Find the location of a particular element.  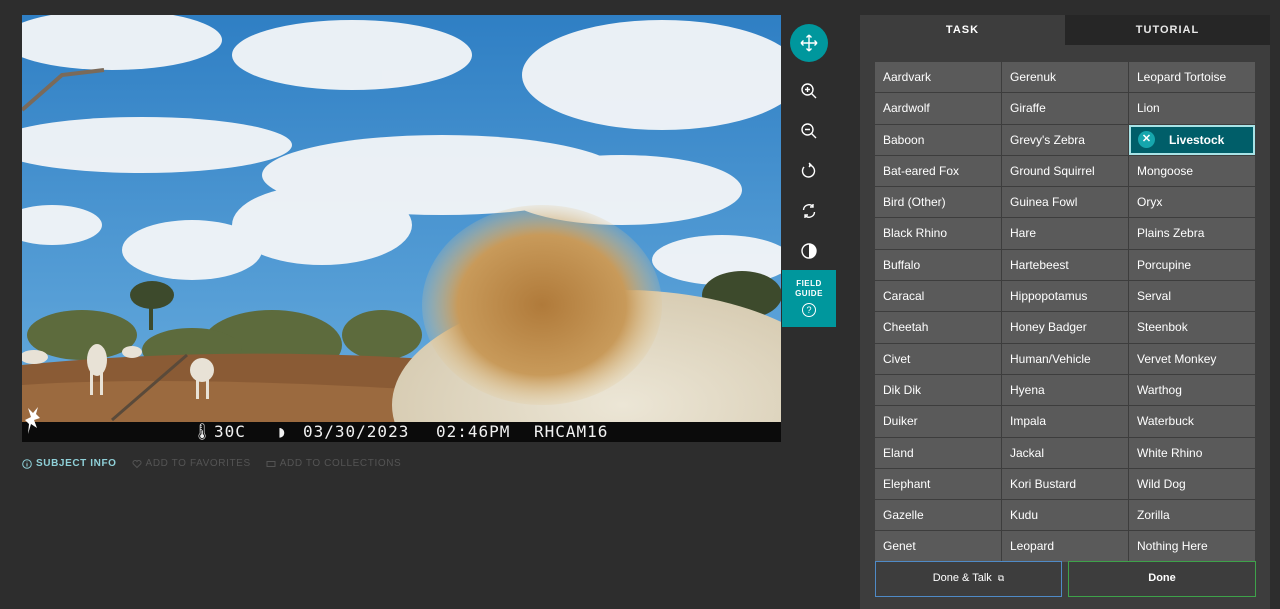

species-choice: Elephant is located at coordinates (938, 484).